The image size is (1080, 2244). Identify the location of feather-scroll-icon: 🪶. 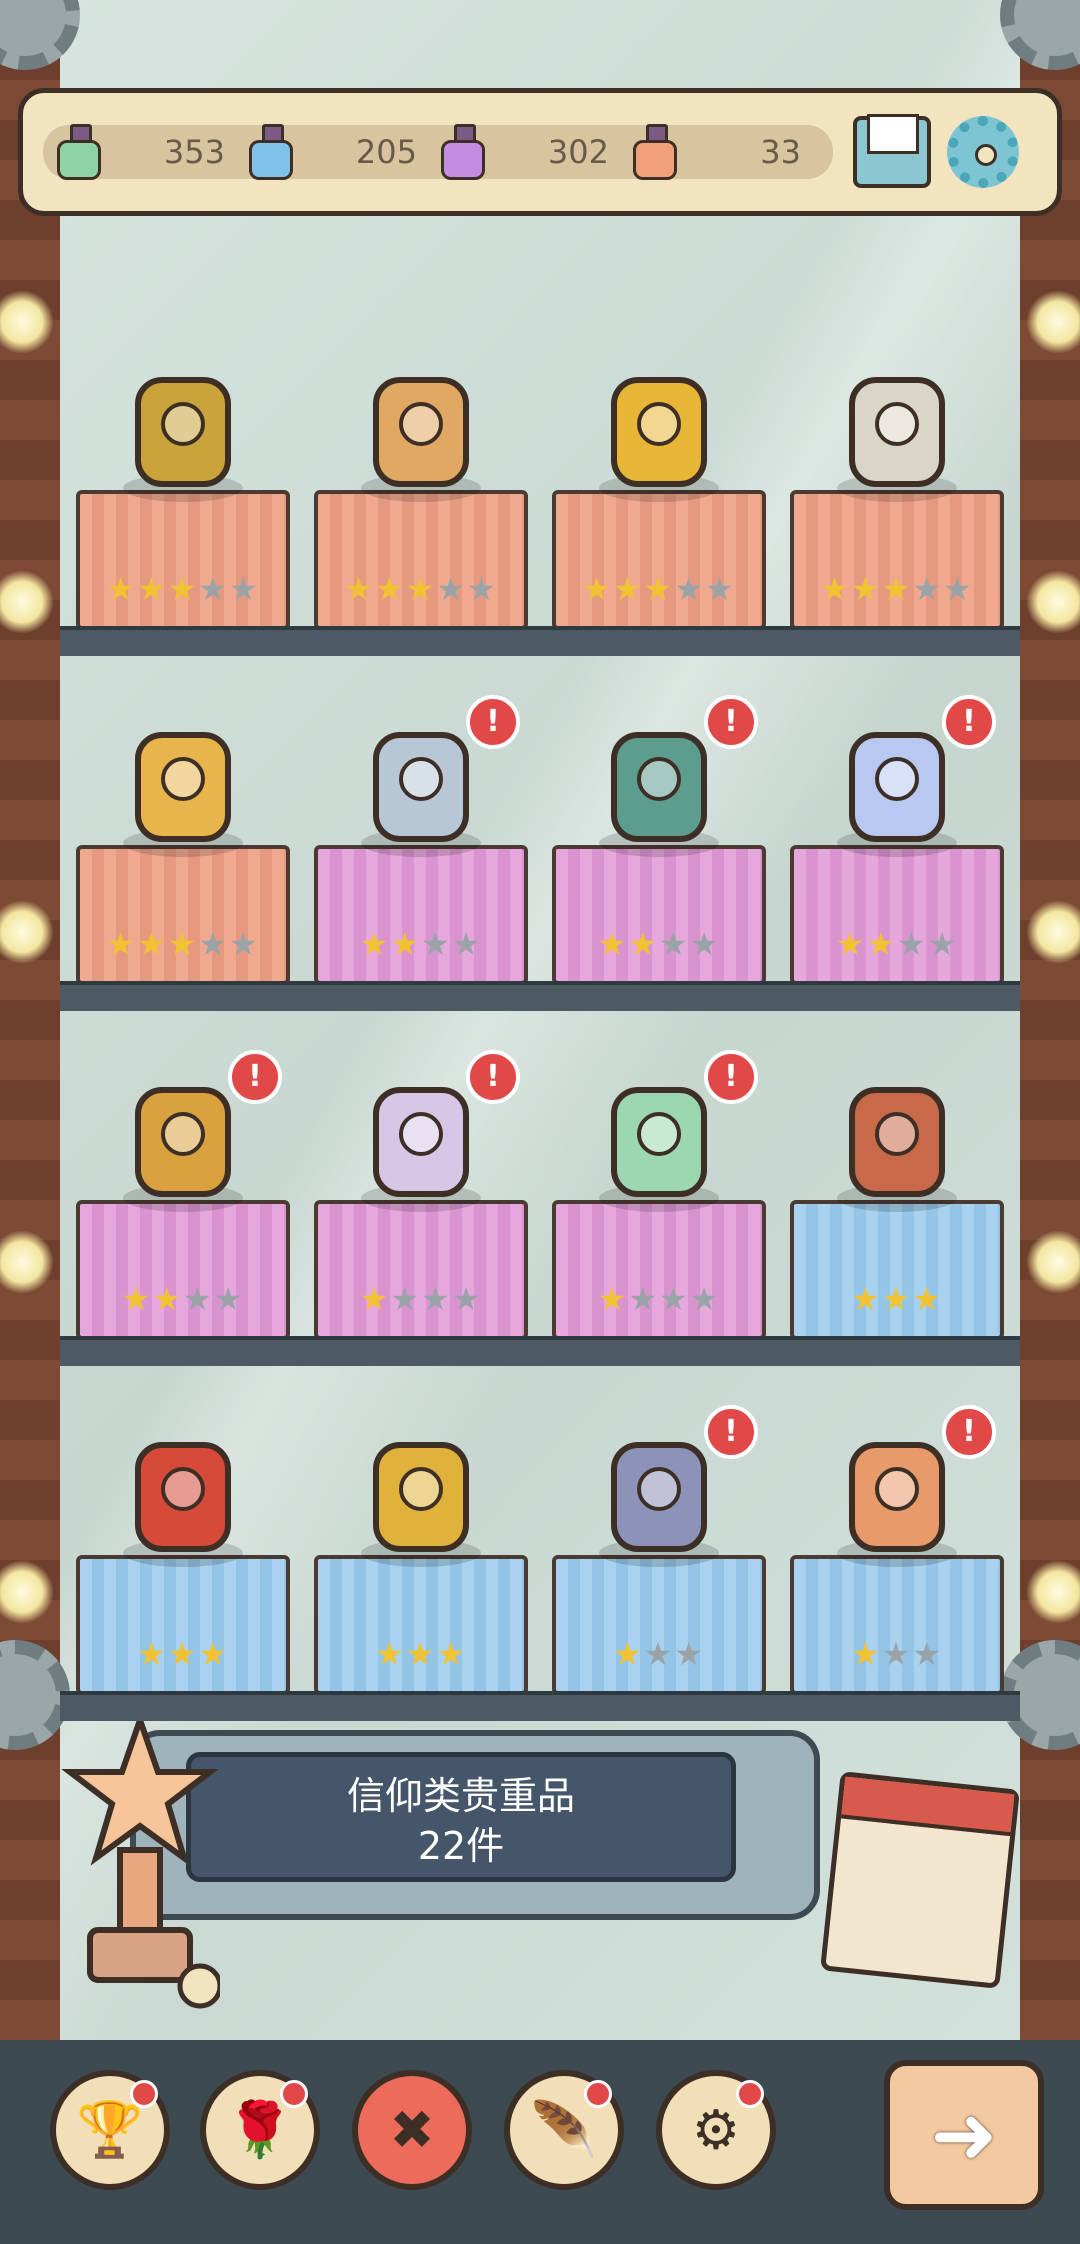
(564, 2129).